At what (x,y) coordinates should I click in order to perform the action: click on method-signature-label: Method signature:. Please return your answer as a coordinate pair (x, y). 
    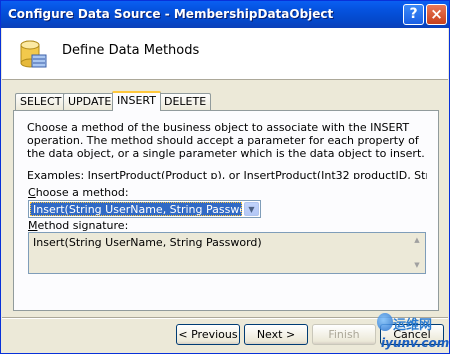
    Looking at the image, I should click on (78, 225).